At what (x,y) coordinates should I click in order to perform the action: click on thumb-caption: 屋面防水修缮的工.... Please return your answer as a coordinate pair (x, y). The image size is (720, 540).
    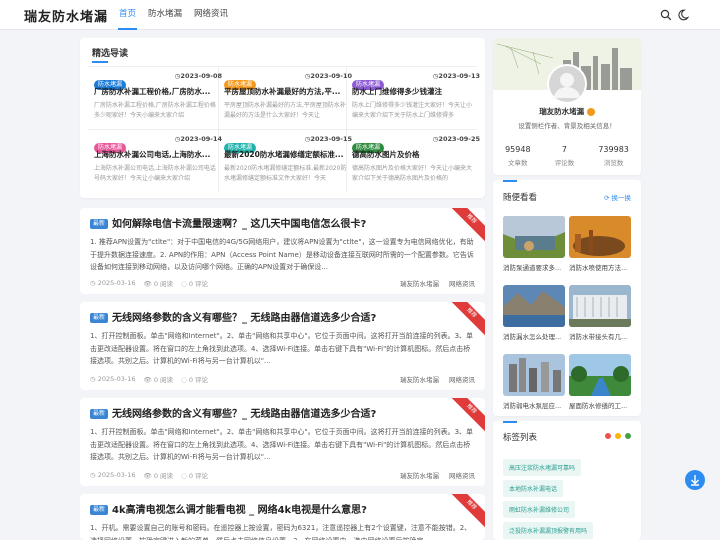
    Looking at the image, I should click on (600, 405).